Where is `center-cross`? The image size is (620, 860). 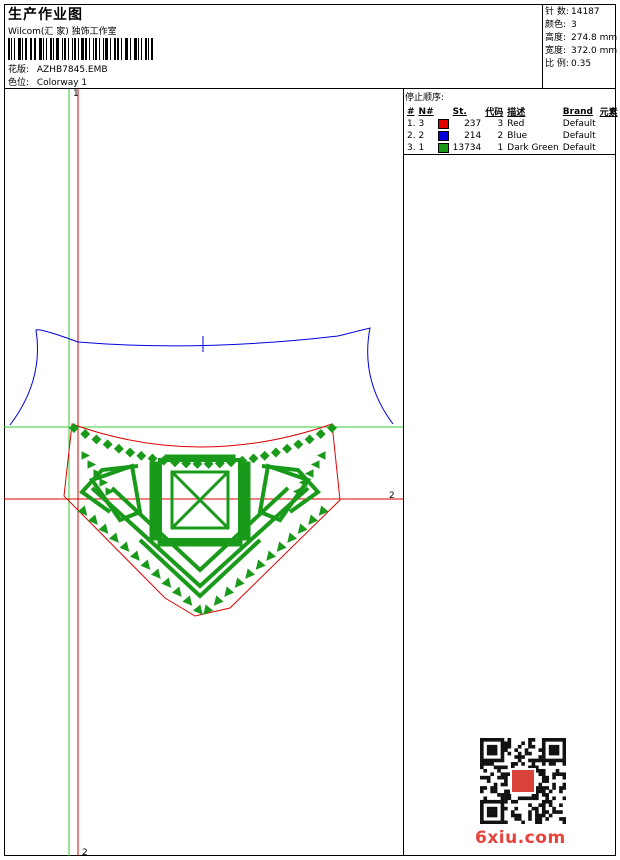 center-cross is located at coordinates (200, 500).